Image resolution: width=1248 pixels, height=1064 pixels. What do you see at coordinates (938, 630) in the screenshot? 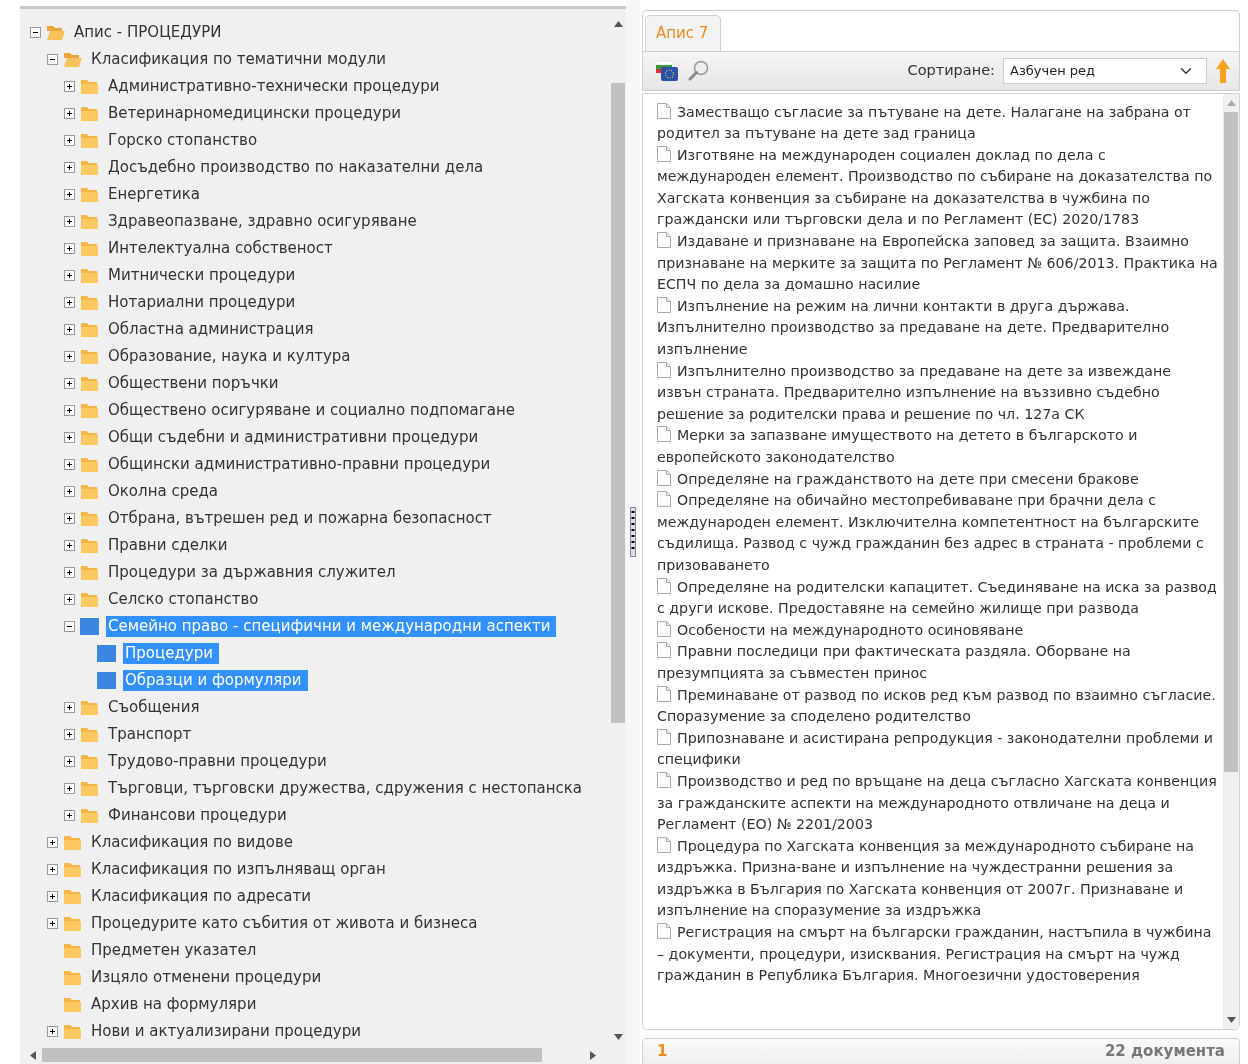
I see `document-link: Особености на международното осиновяване` at bounding box center [938, 630].